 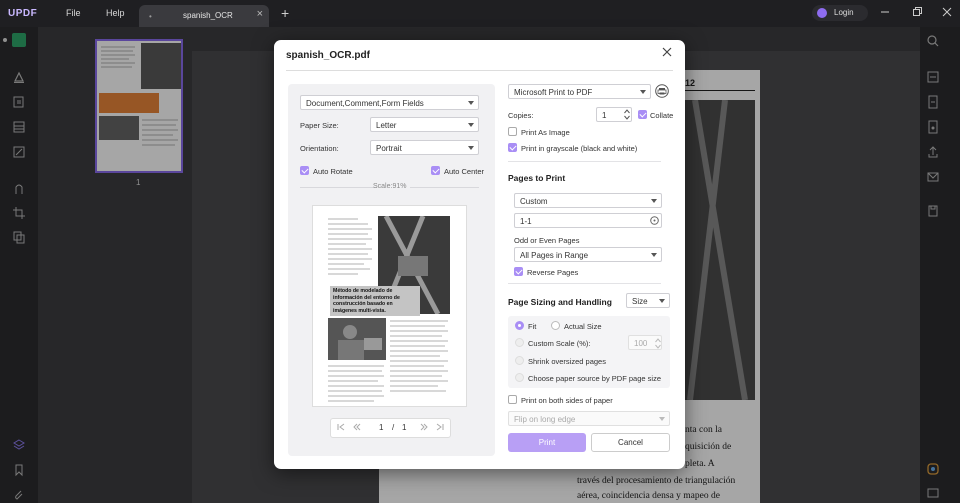 I want to click on new-tab-button: +, so click(x=285, y=13).